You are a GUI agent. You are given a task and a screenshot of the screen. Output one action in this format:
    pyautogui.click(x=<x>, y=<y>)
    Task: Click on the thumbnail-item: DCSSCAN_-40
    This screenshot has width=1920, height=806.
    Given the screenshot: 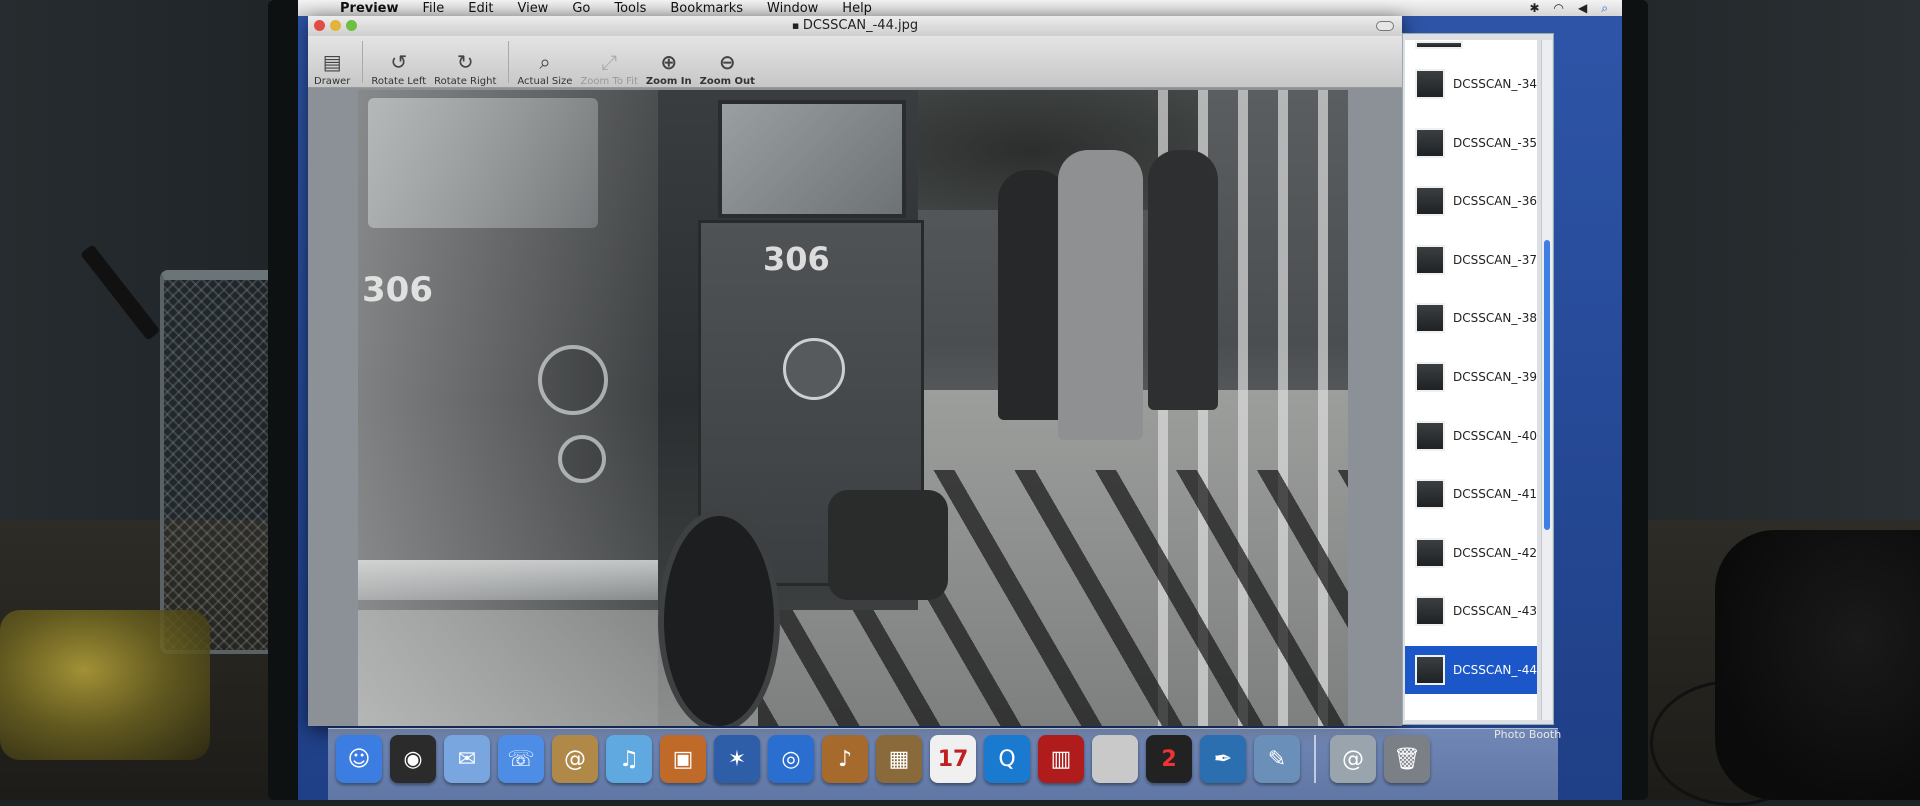 What is the action you would take?
    pyautogui.click(x=1471, y=436)
    